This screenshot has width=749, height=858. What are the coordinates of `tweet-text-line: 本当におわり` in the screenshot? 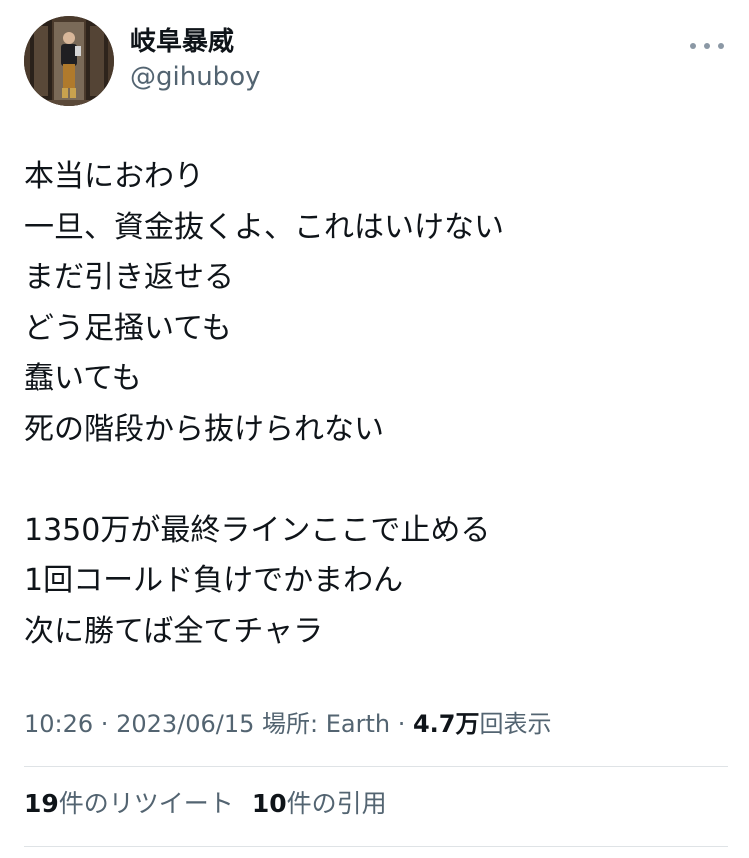 It's located at (114, 176).